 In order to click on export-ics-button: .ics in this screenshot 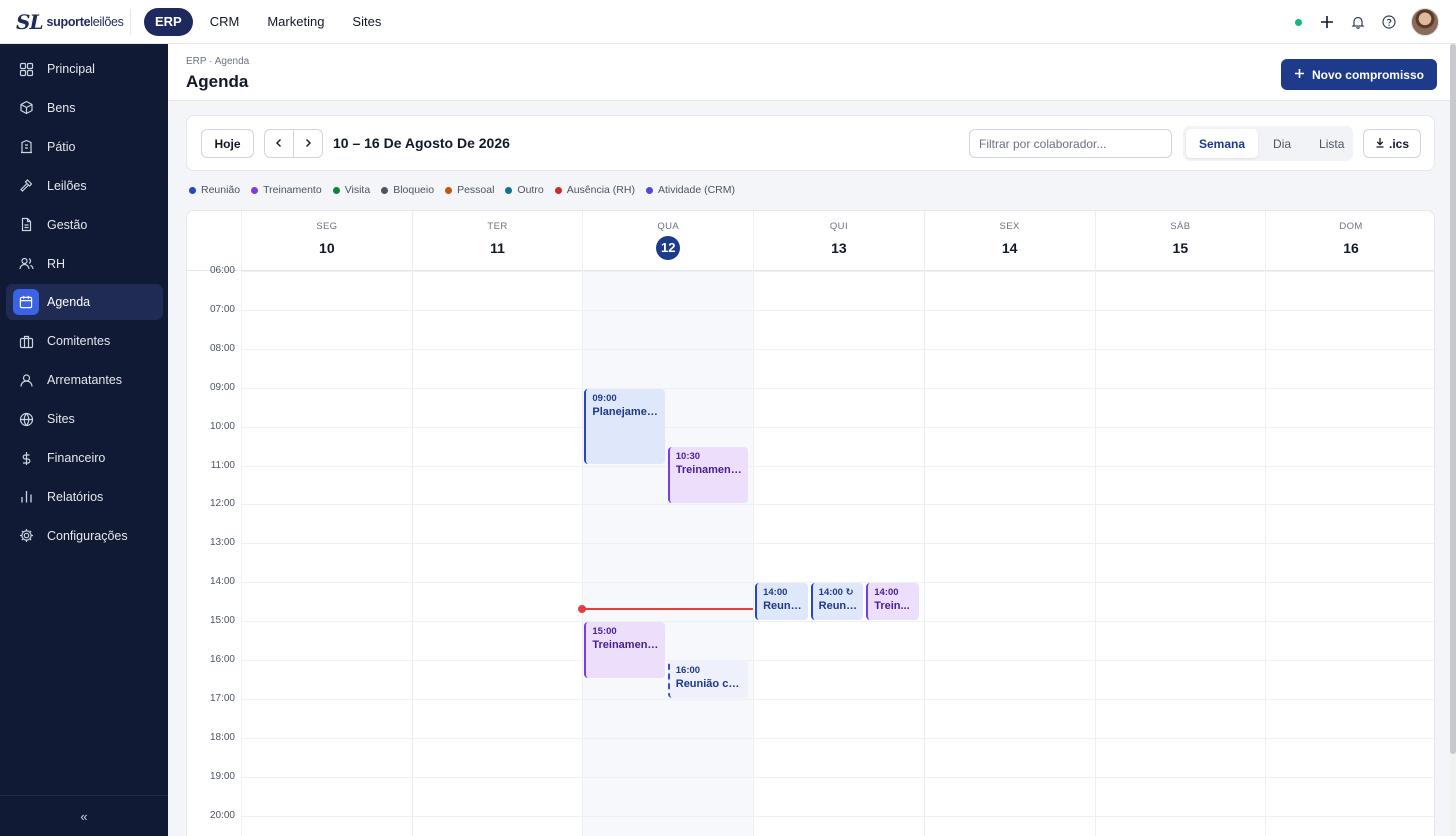, I will do `click(1392, 143)`.